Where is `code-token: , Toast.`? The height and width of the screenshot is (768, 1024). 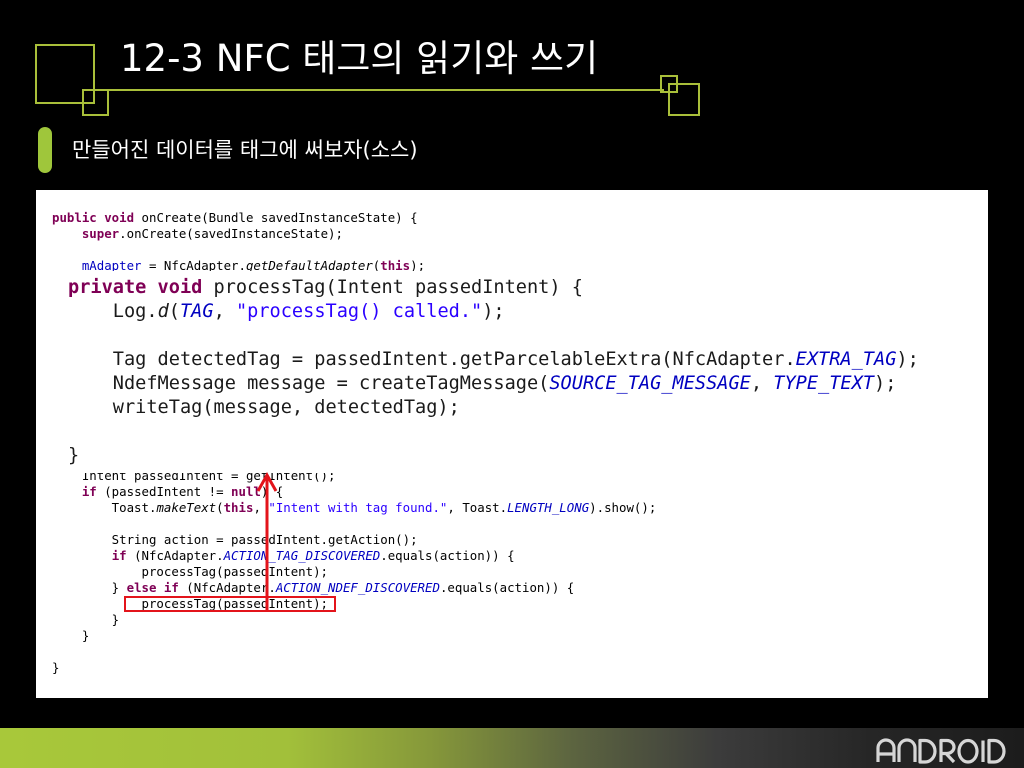 code-token: , Toast. is located at coordinates (477, 507).